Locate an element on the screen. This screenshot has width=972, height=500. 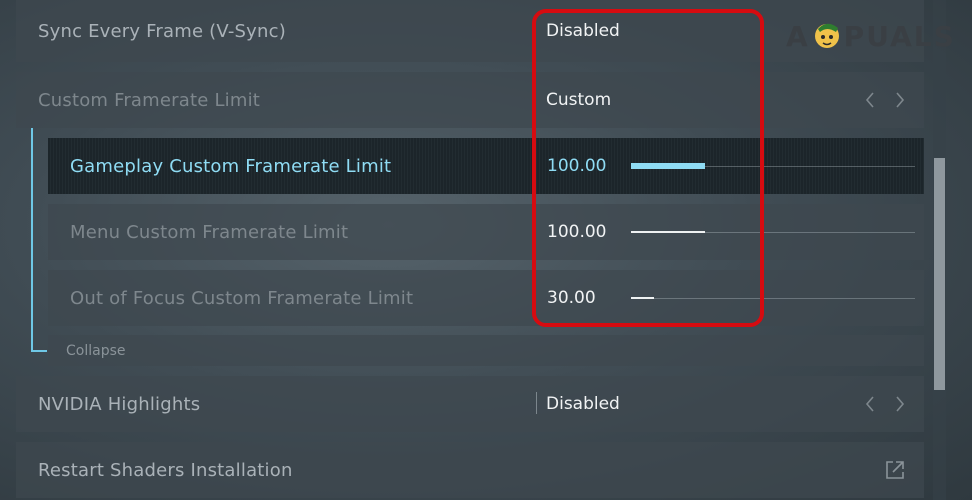
nvidia-highlights-value: Disabled is located at coordinates (583, 404).